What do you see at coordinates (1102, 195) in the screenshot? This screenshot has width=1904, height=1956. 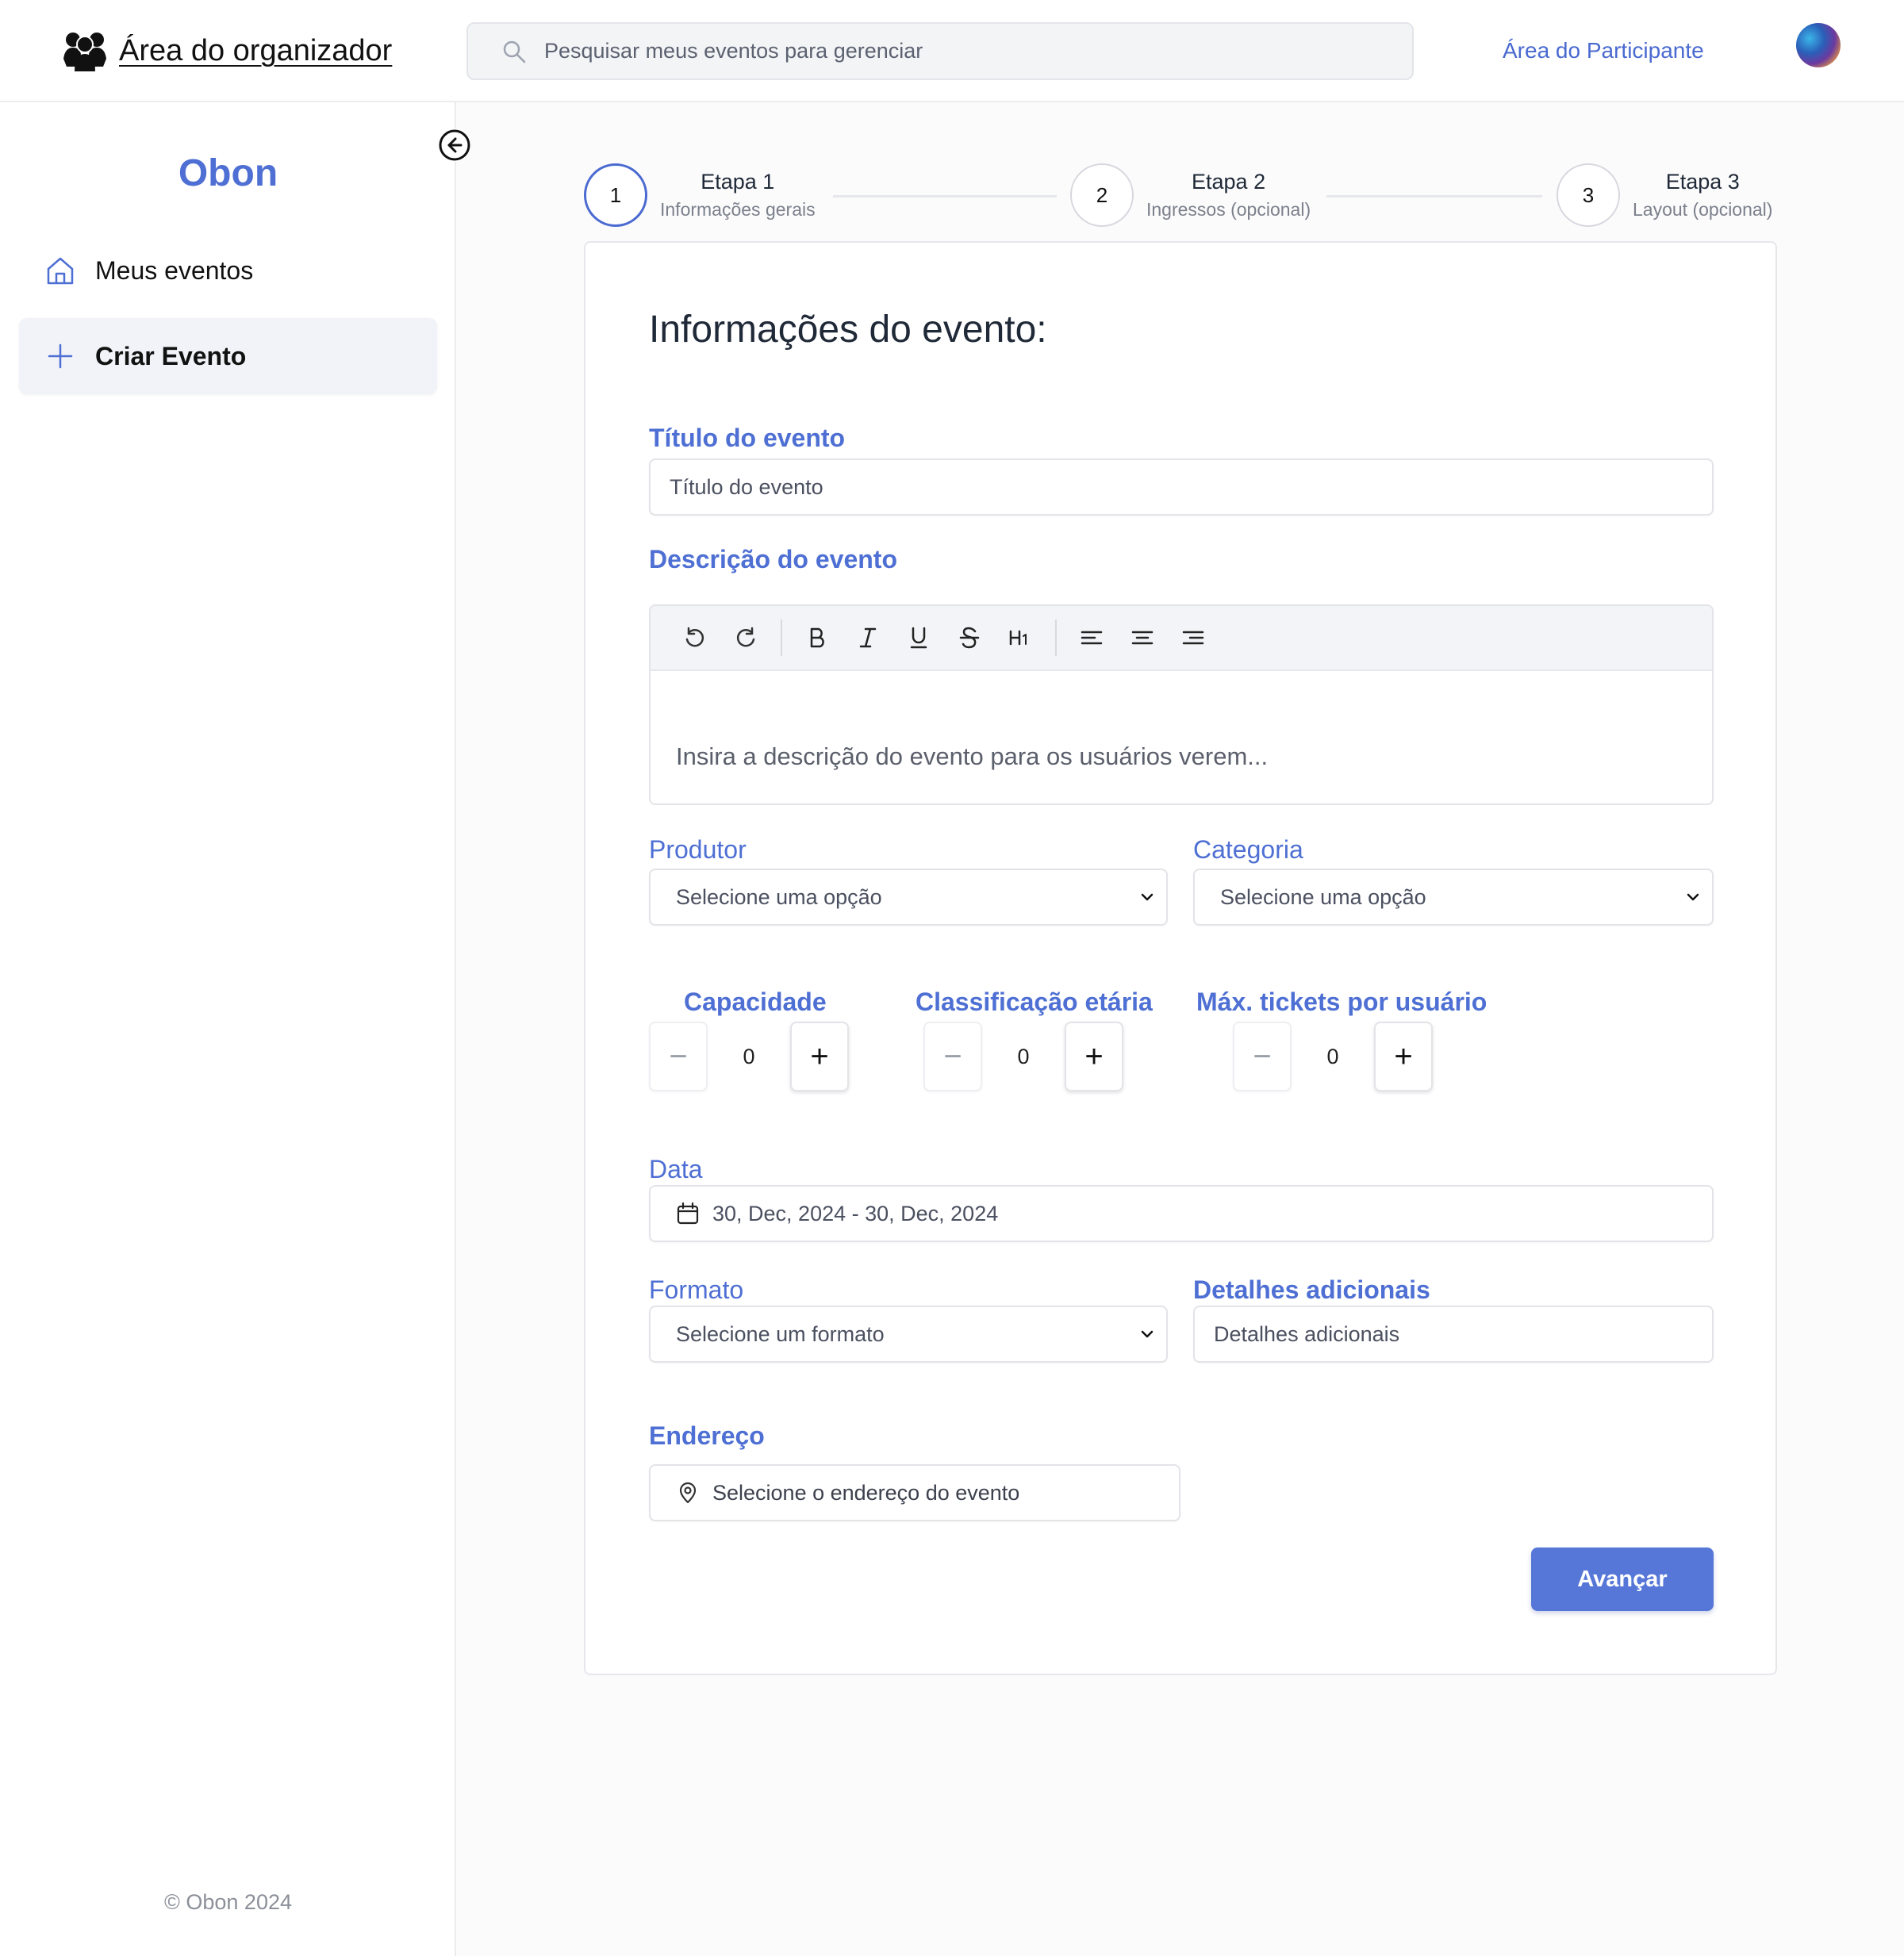 I see `step-number: 2` at bounding box center [1102, 195].